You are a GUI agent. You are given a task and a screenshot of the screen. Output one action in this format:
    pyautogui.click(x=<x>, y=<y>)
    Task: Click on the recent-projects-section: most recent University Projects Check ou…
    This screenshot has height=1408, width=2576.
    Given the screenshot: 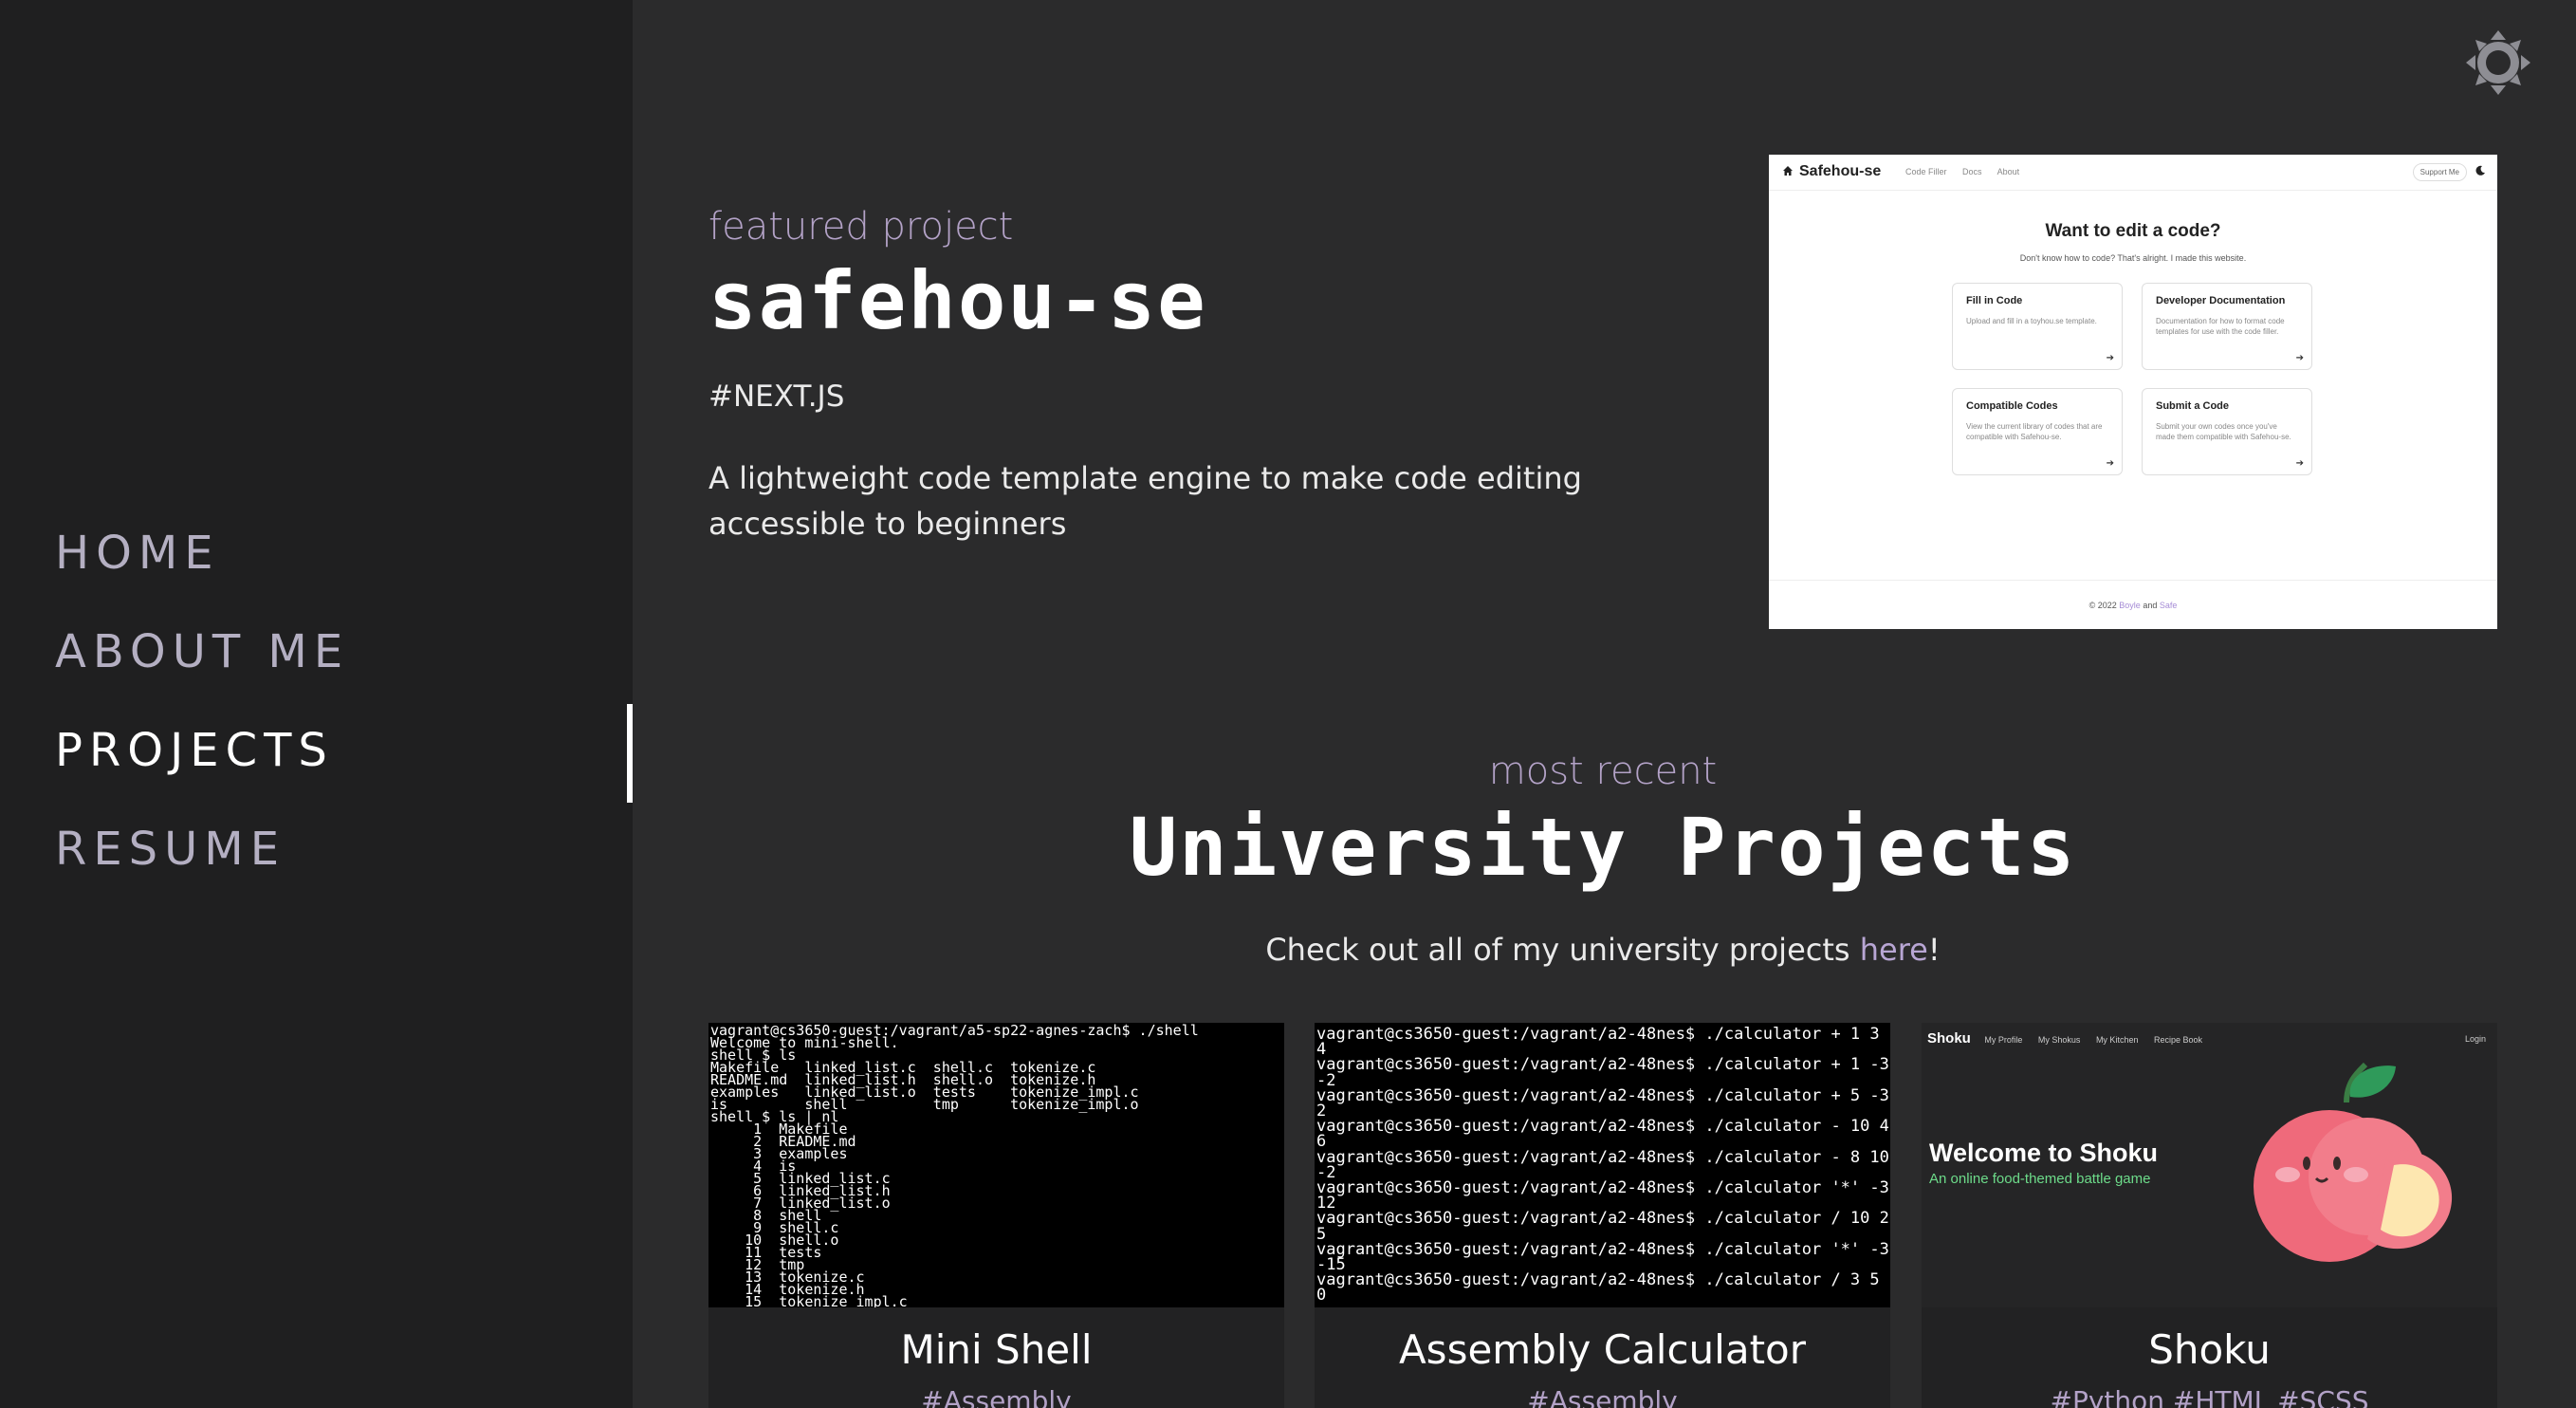 What is the action you would take?
    pyautogui.click(x=1602, y=859)
    